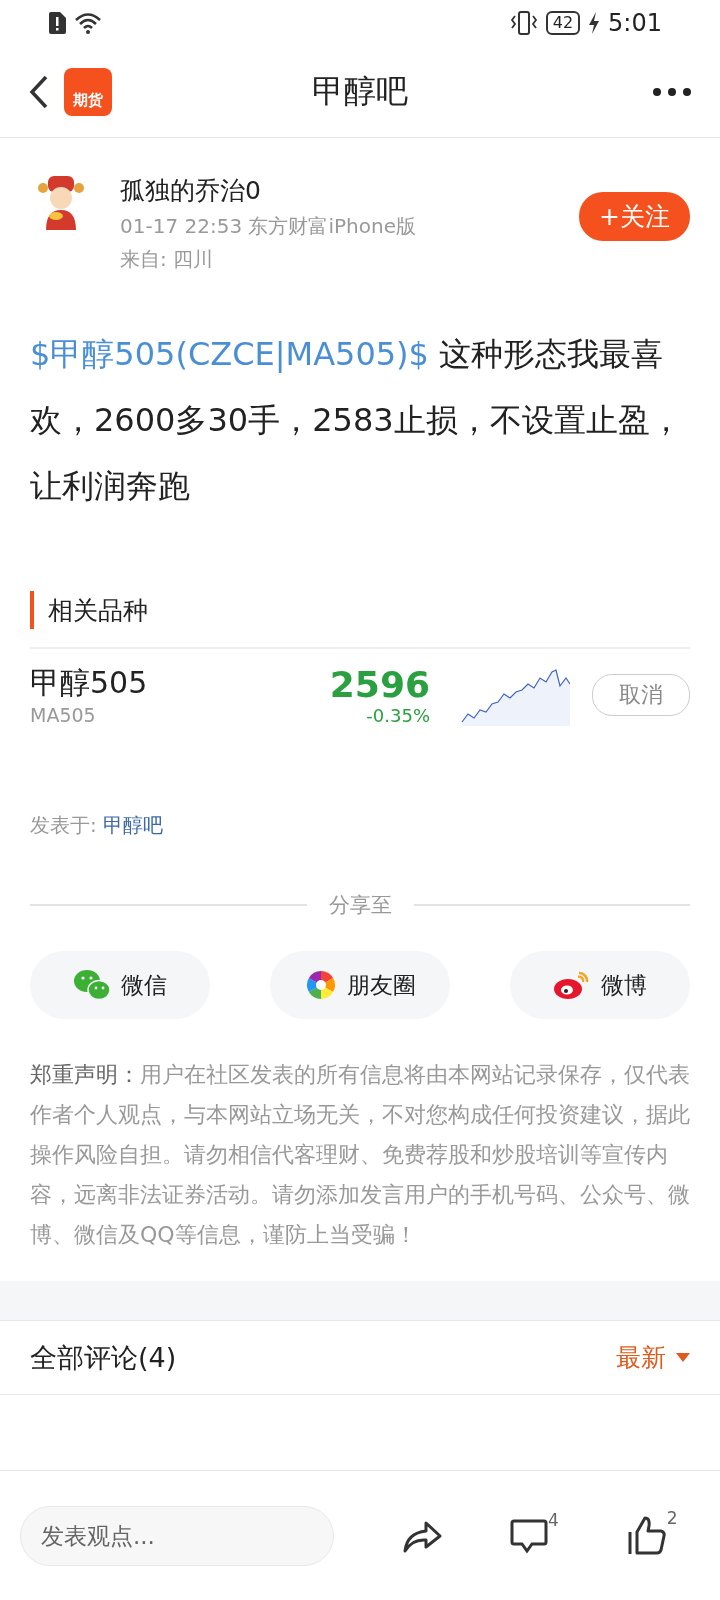  What do you see at coordinates (63, 825) in the screenshot?
I see `posted-in-label: 发表于:` at bounding box center [63, 825].